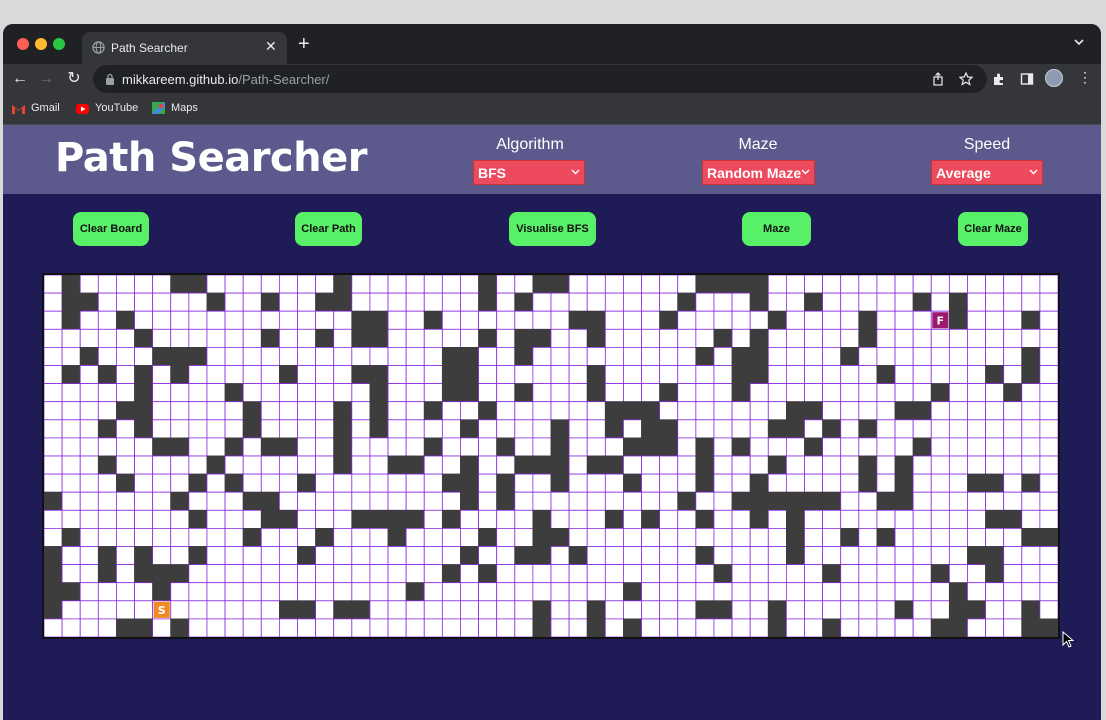 Image resolution: width=1106 pixels, height=720 pixels. I want to click on tab-path-searcher: Path Searcher ✕, so click(184, 48).